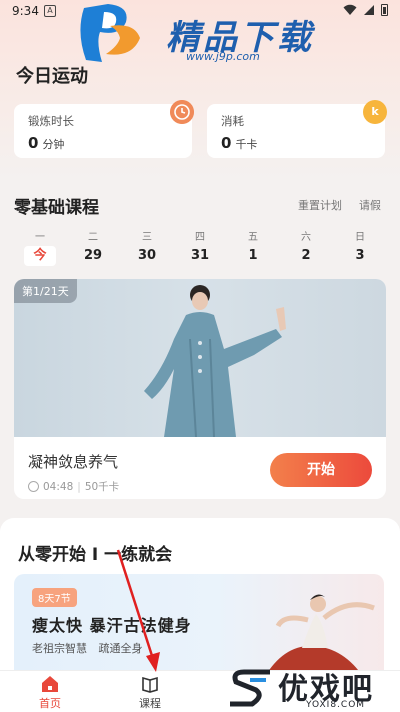 This screenshot has width=400, height=712. What do you see at coordinates (369, 10) in the screenshot?
I see `signal-icon` at bounding box center [369, 10].